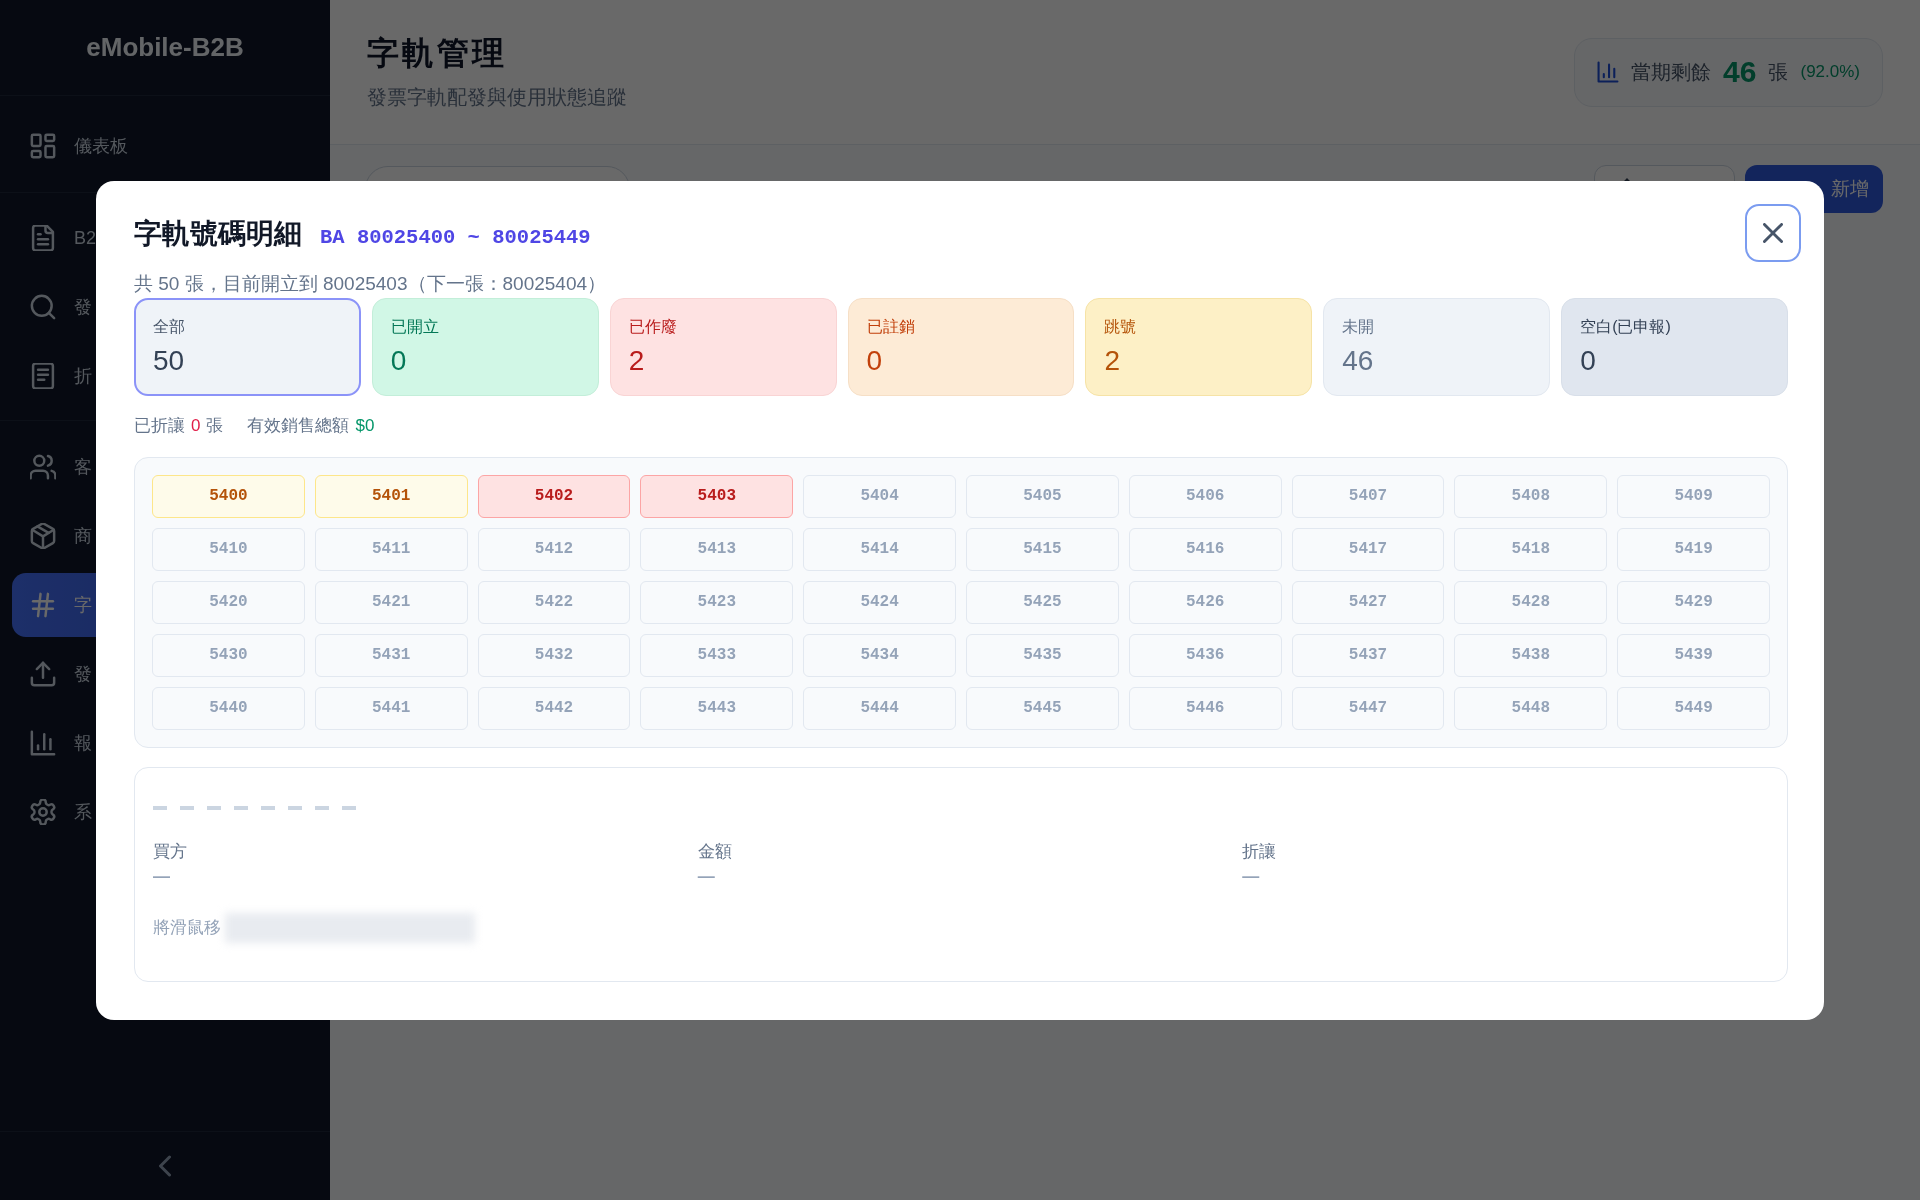 This screenshot has height=1200, width=1920. I want to click on total-label: 有效銷售總額, so click(298, 425).